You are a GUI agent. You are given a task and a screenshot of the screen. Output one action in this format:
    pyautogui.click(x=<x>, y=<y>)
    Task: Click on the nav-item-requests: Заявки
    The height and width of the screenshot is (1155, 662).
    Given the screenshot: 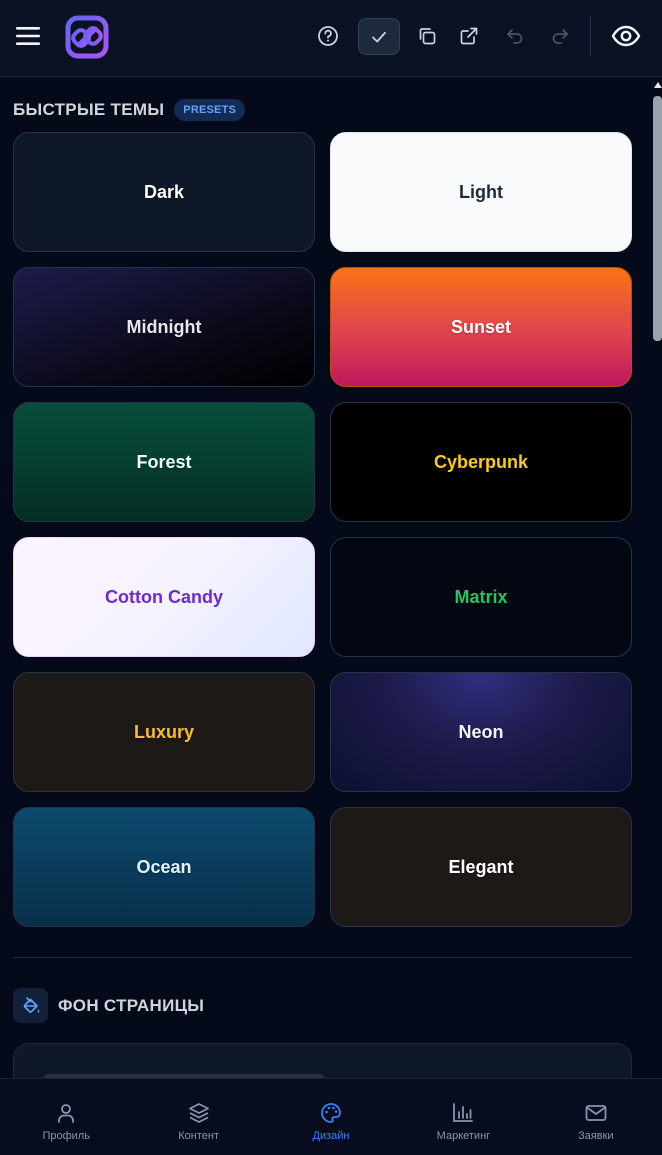 What is the action you would take?
    pyautogui.click(x=596, y=1117)
    